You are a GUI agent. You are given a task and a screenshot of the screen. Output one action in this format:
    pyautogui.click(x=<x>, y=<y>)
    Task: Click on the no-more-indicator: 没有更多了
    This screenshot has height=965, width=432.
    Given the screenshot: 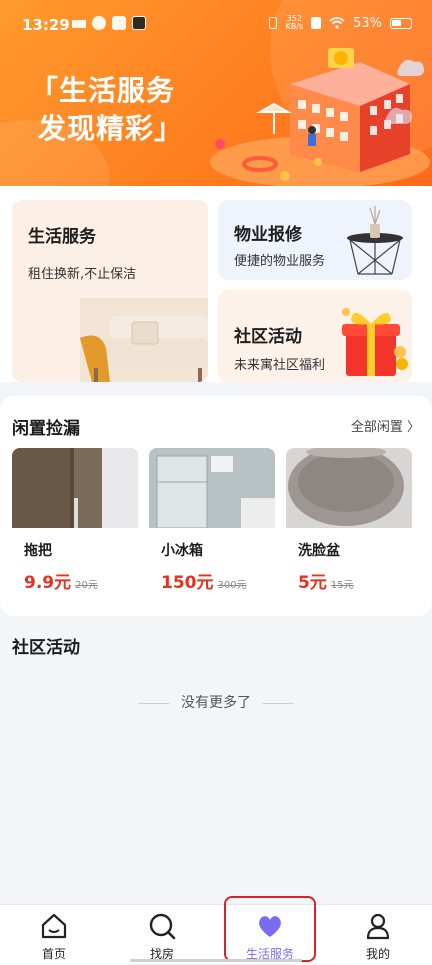 What is the action you would take?
    pyautogui.click(x=216, y=702)
    